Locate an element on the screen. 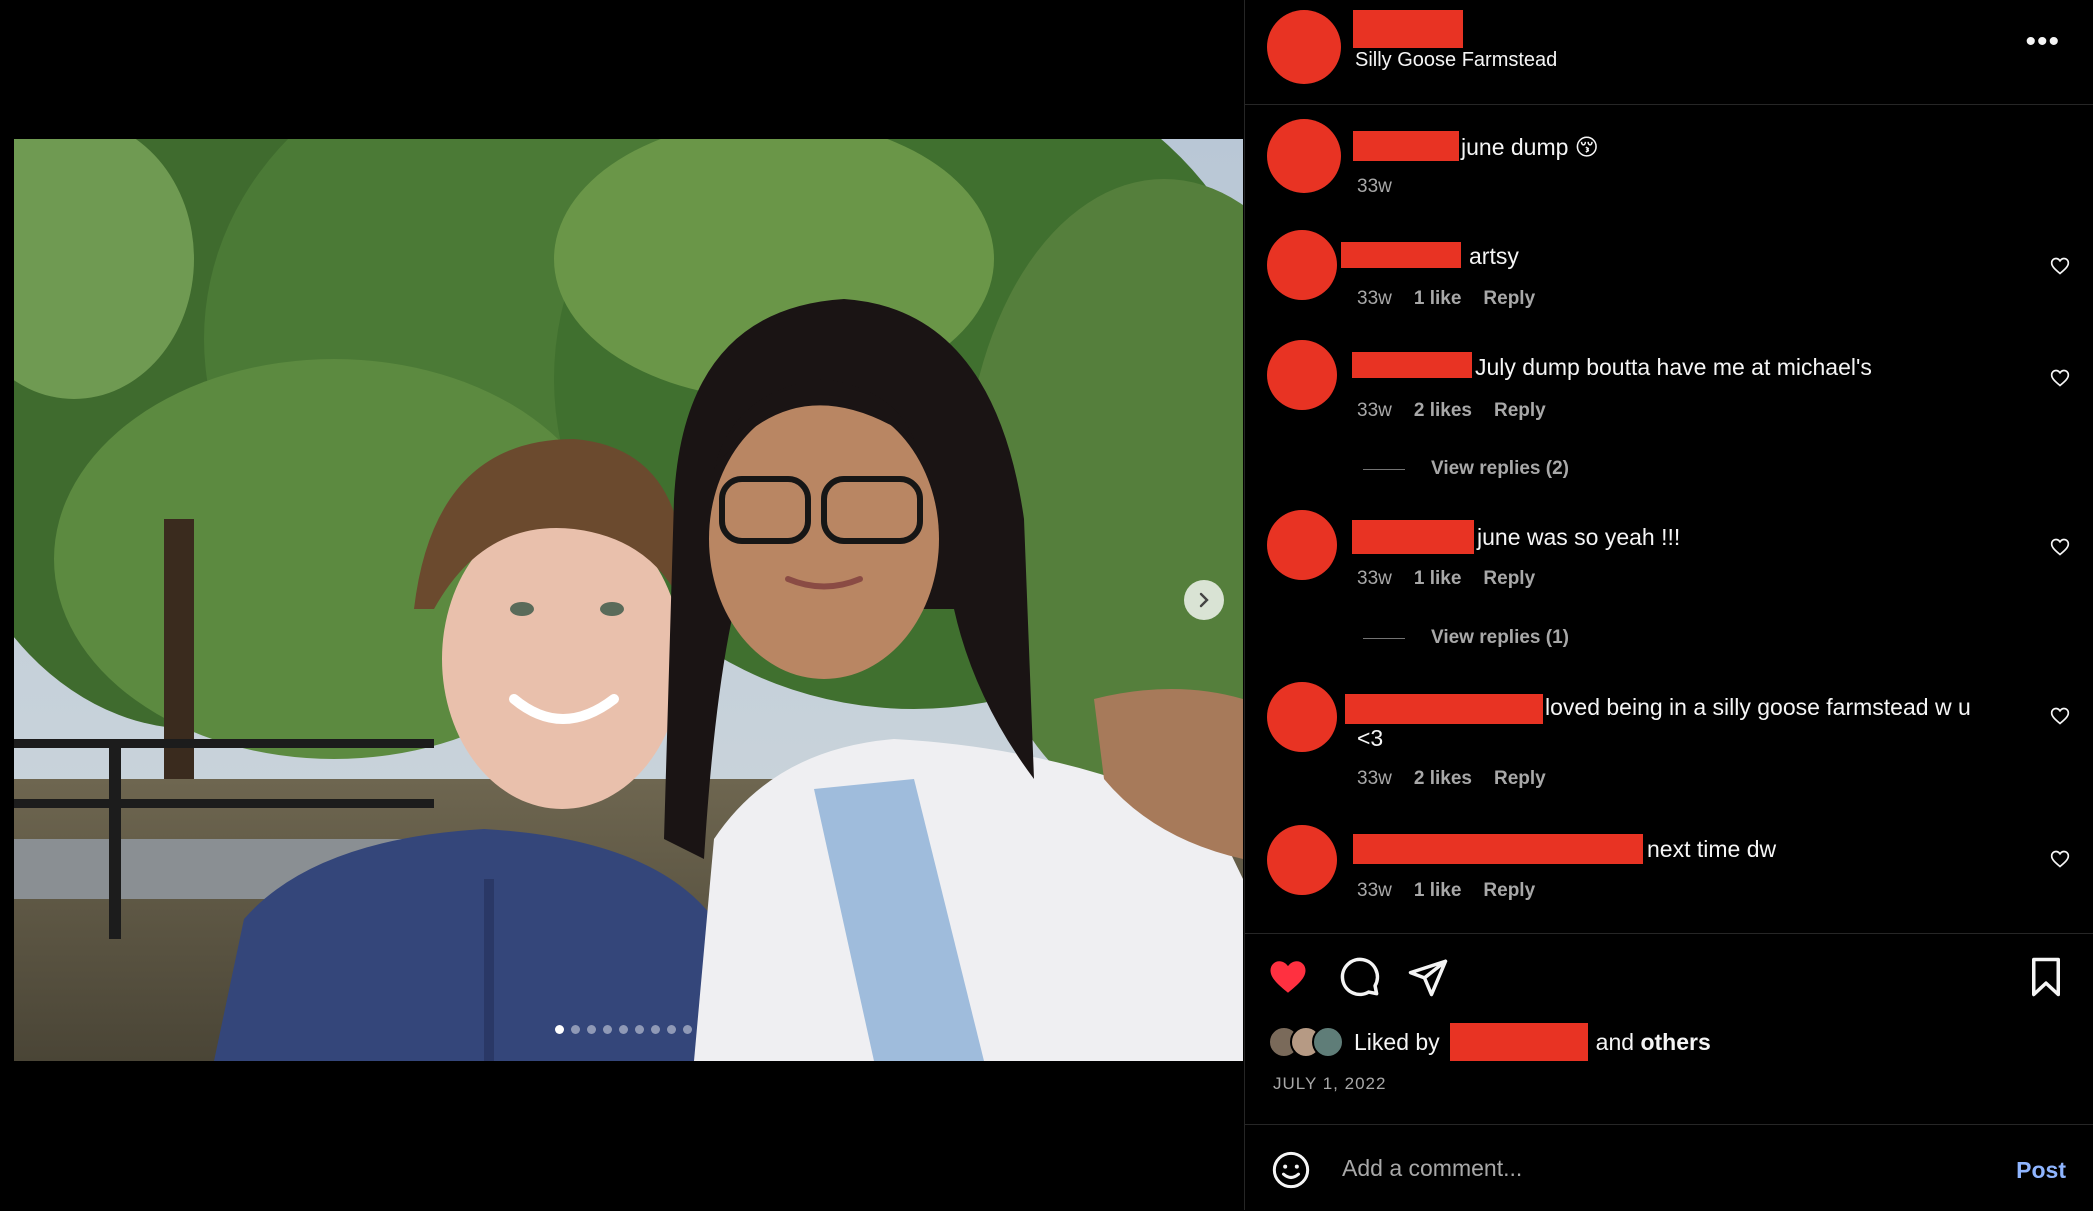 This screenshot has height=1211, width=2093. bookmark-icon is located at coordinates (2046, 977).